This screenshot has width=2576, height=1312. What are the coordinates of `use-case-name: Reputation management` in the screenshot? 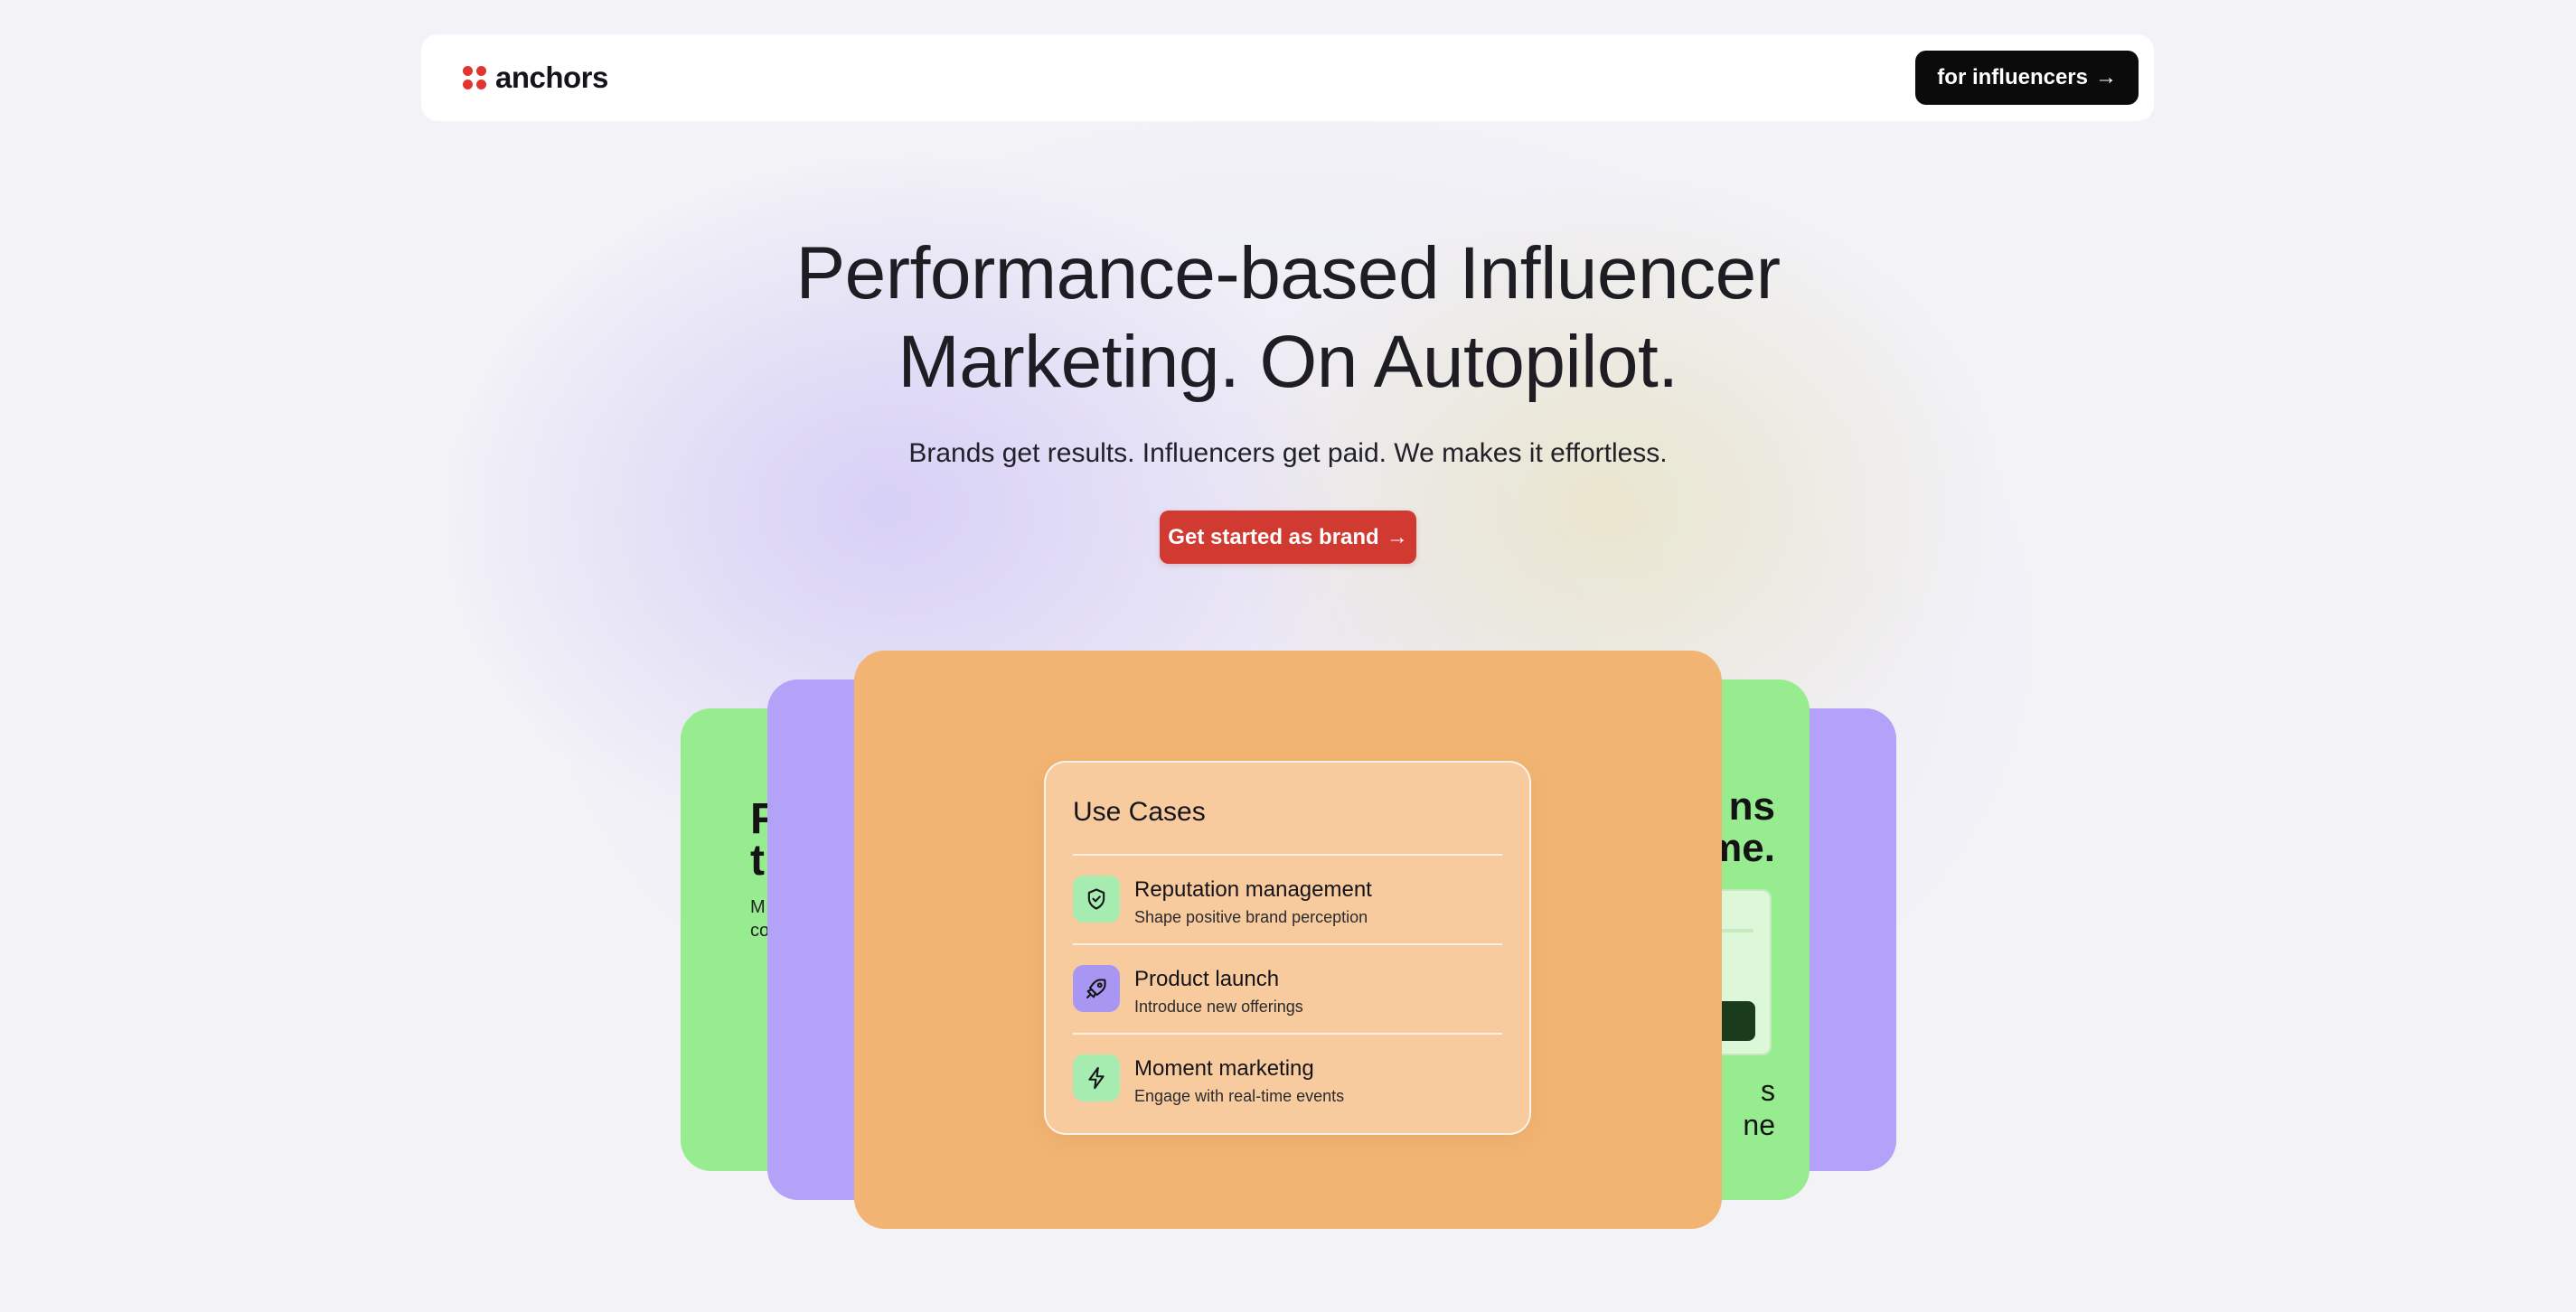 It's located at (1253, 889).